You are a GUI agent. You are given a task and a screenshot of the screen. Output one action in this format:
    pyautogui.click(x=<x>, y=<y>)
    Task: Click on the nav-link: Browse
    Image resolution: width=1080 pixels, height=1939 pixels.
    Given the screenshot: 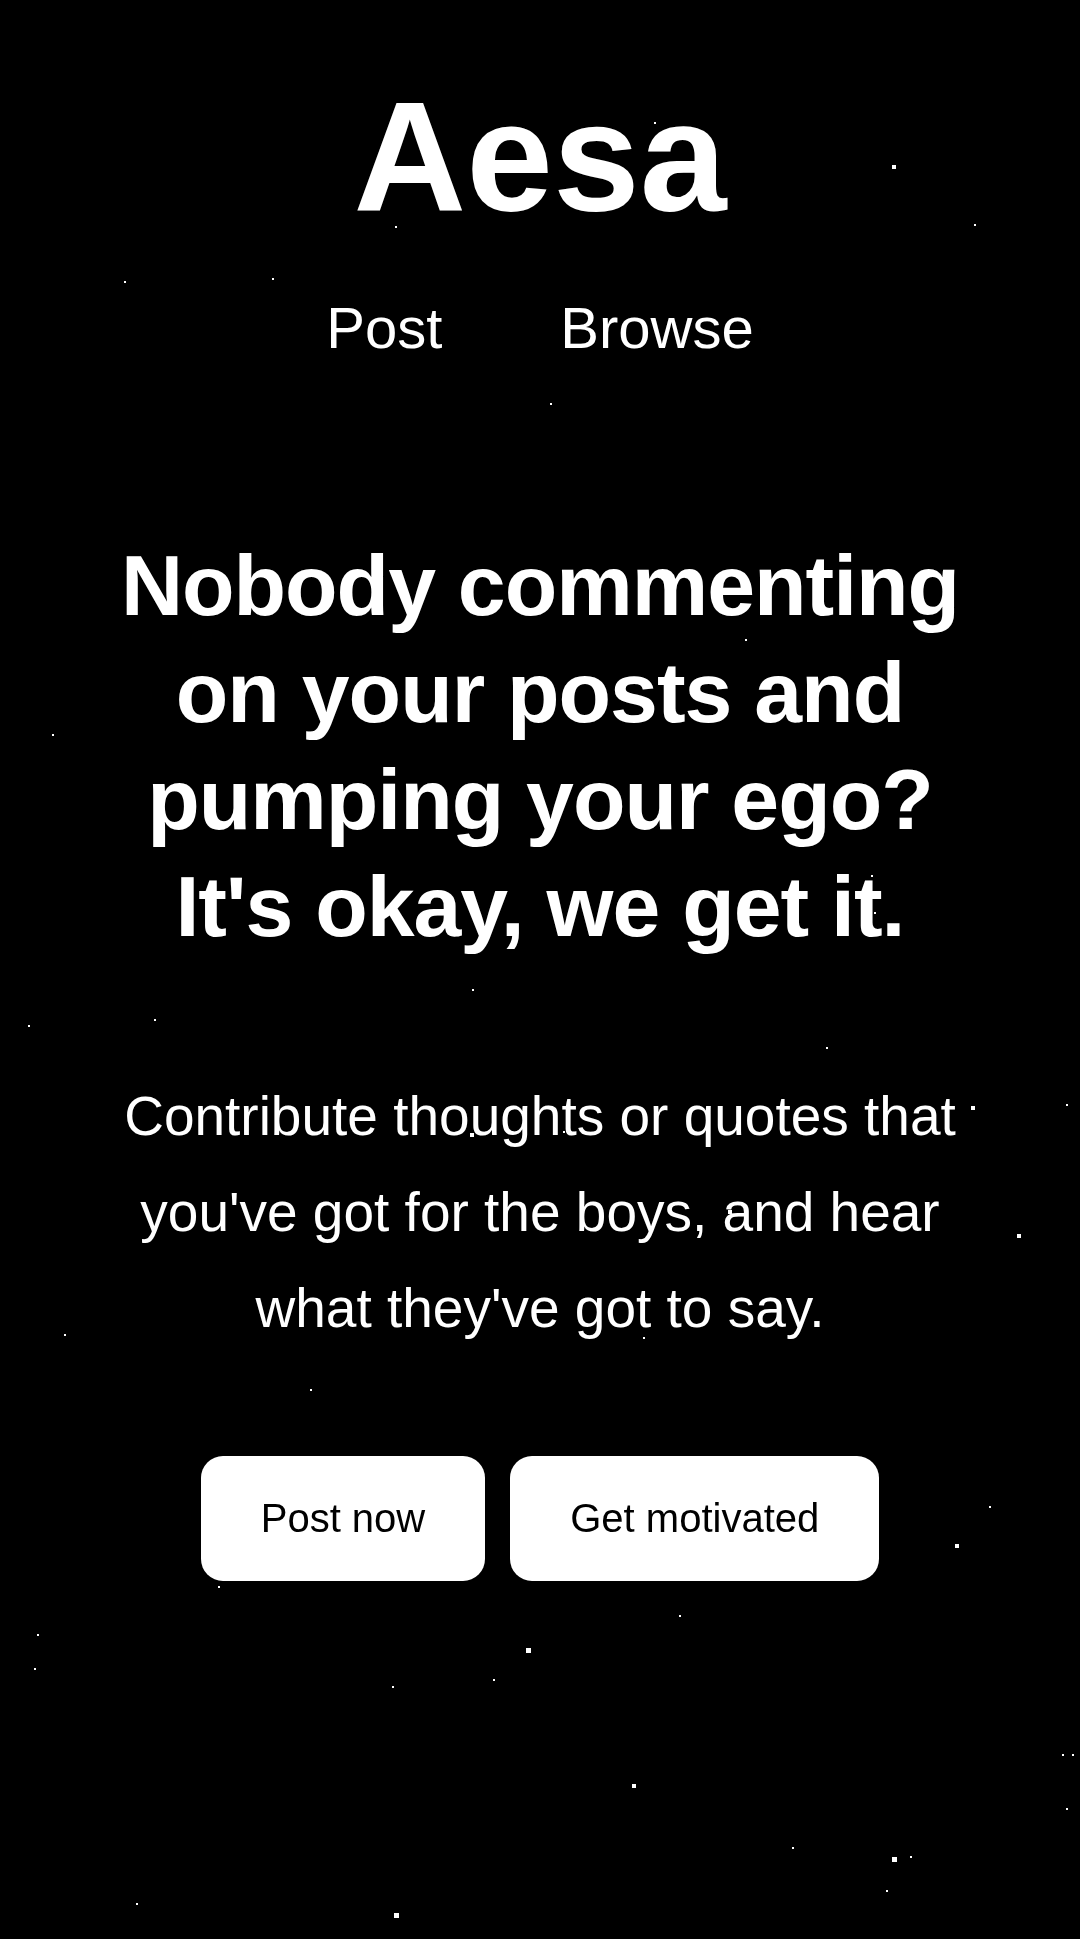 What is the action you would take?
    pyautogui.click(x=657, y=328)
    